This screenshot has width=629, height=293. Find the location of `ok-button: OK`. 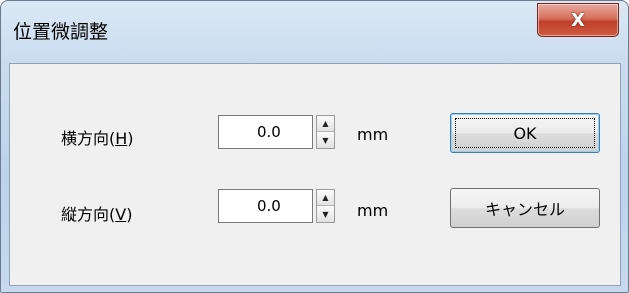

ok-button: OK is located at coordinates (525, 133).